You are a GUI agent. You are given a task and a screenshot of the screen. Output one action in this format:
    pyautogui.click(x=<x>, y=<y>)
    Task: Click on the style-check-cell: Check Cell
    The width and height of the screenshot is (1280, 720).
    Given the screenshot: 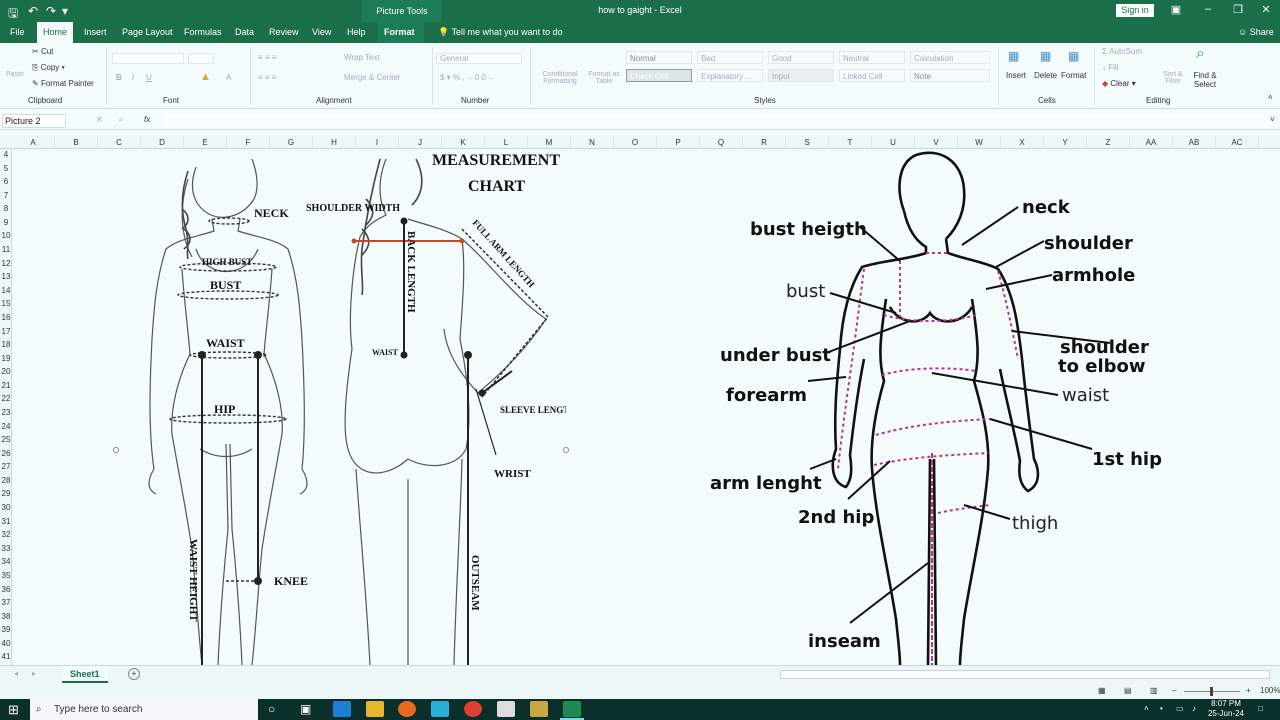 What is the action you would take?
    pyautogui.click(x=659, y=75)
    